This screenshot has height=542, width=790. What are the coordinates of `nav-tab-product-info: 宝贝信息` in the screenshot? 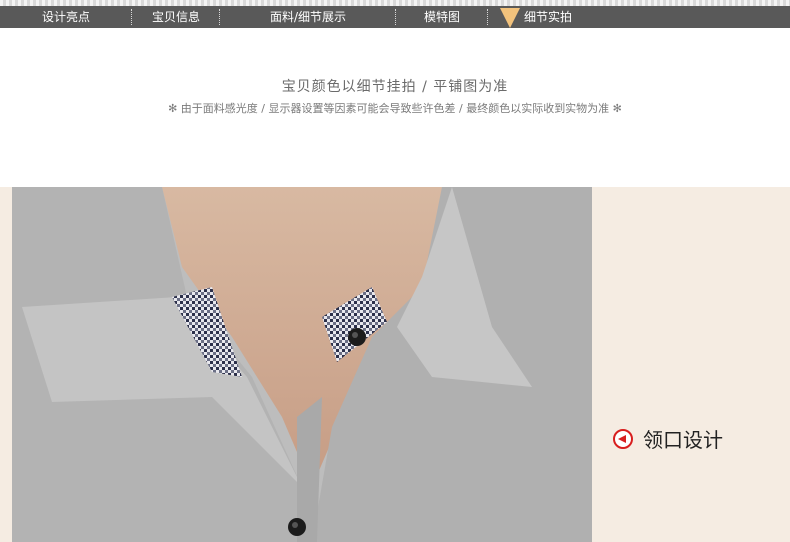 It's located at (176, 17).